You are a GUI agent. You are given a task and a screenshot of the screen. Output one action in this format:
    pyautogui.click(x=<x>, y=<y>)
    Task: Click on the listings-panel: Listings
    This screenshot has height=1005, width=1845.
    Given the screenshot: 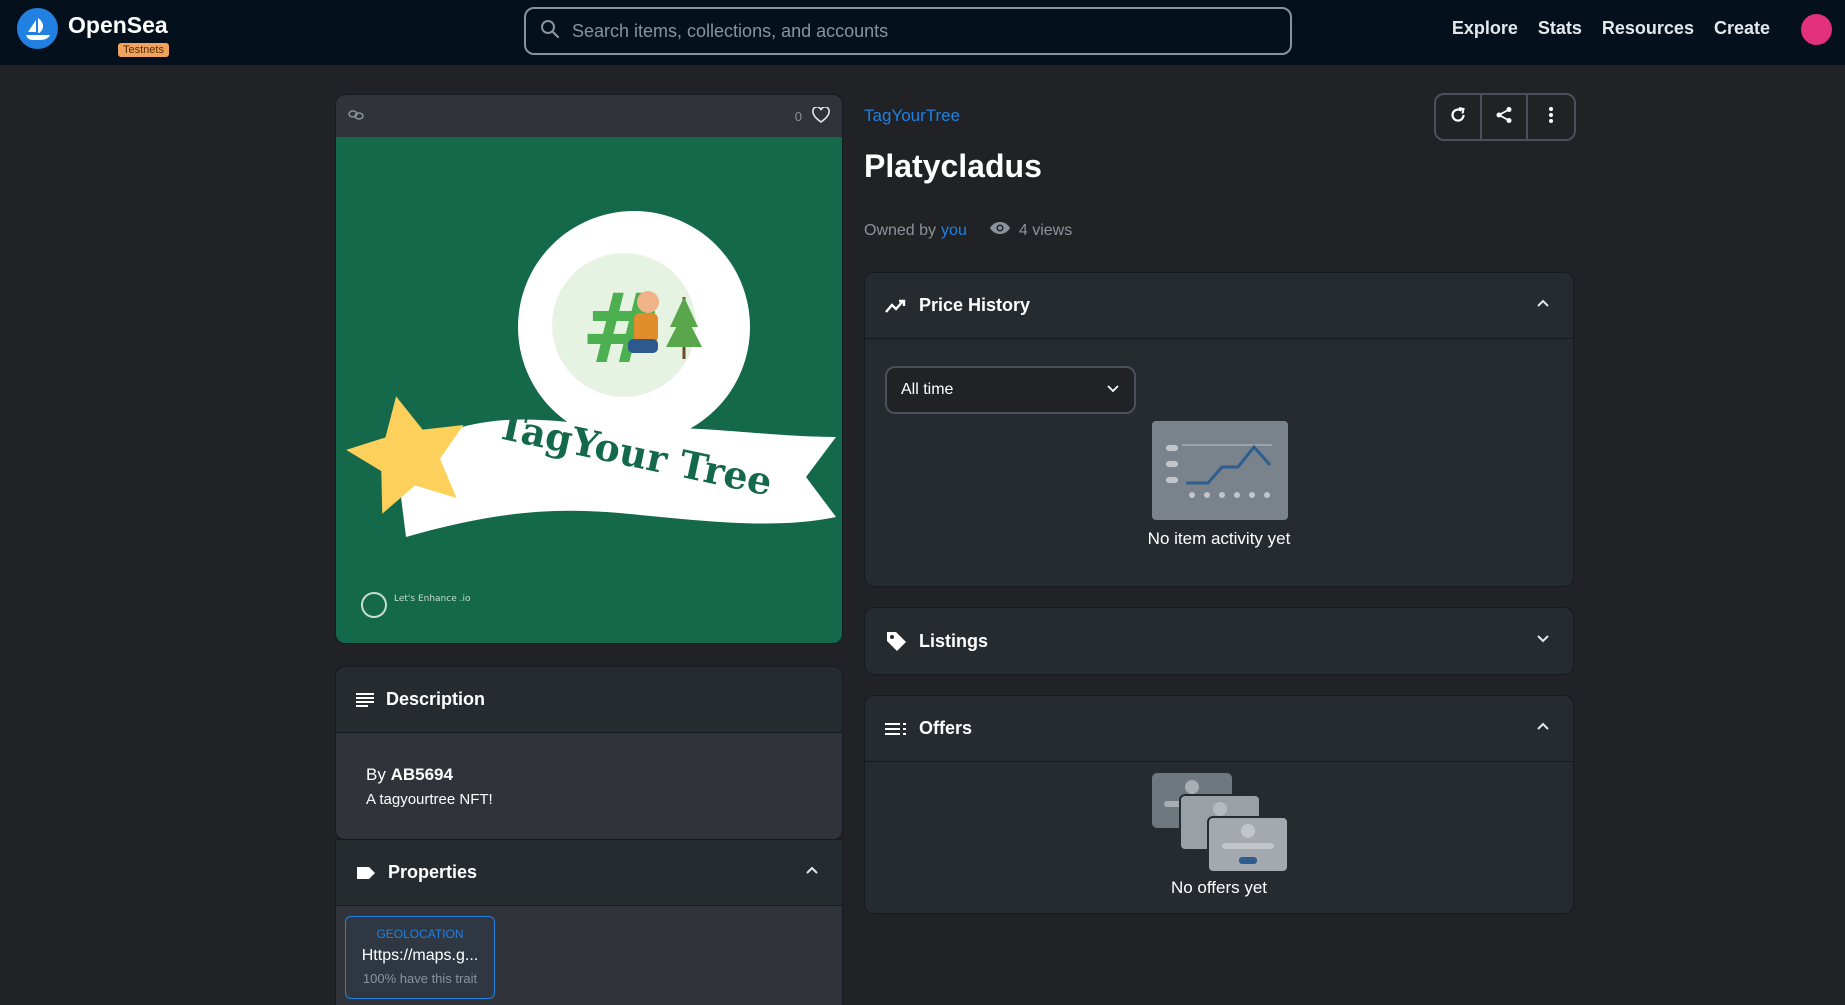 What is the action you would take?
    pyautogui.click(x=1219, y=641)
    